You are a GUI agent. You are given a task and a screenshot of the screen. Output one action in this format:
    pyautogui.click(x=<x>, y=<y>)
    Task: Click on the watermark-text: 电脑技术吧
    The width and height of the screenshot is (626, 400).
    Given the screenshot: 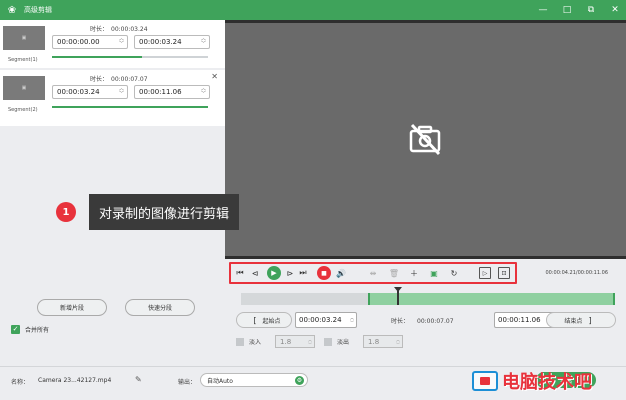 What is the action you would take?
    pyautogui.click(x=547, y=382)
    